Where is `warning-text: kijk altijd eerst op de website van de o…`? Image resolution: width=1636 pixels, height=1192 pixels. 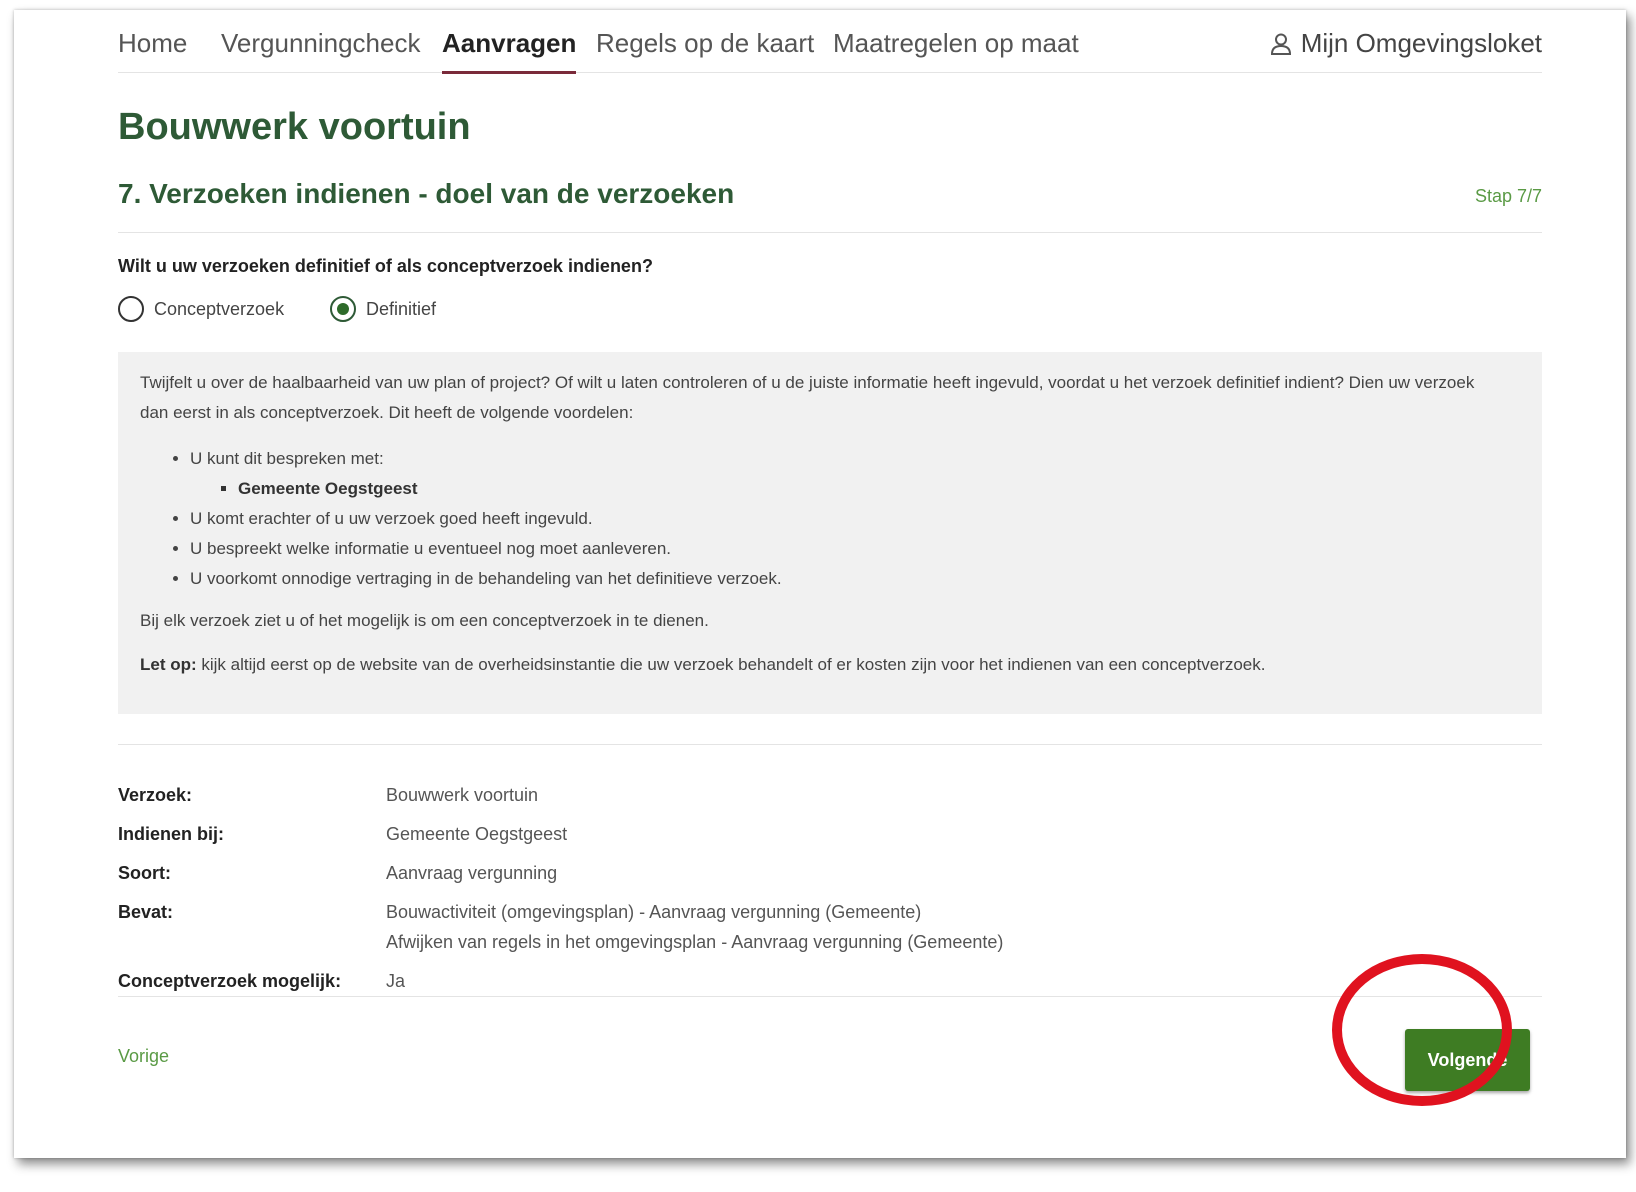
warning-text: kijk altijd eerst op de website van de o… is located at coordinates (731, 664).